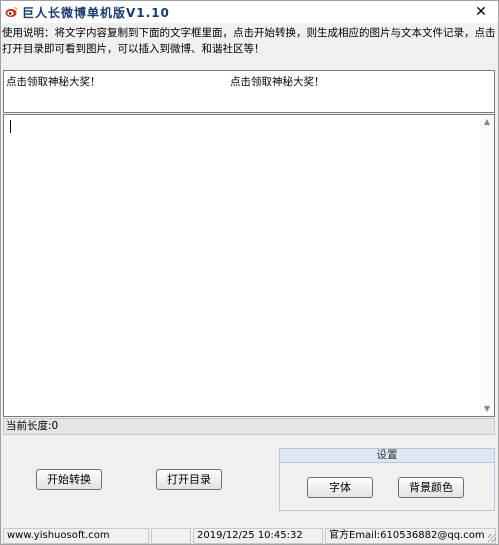  I want to click on background-color-button: 背景颜色, so click(431, 487).